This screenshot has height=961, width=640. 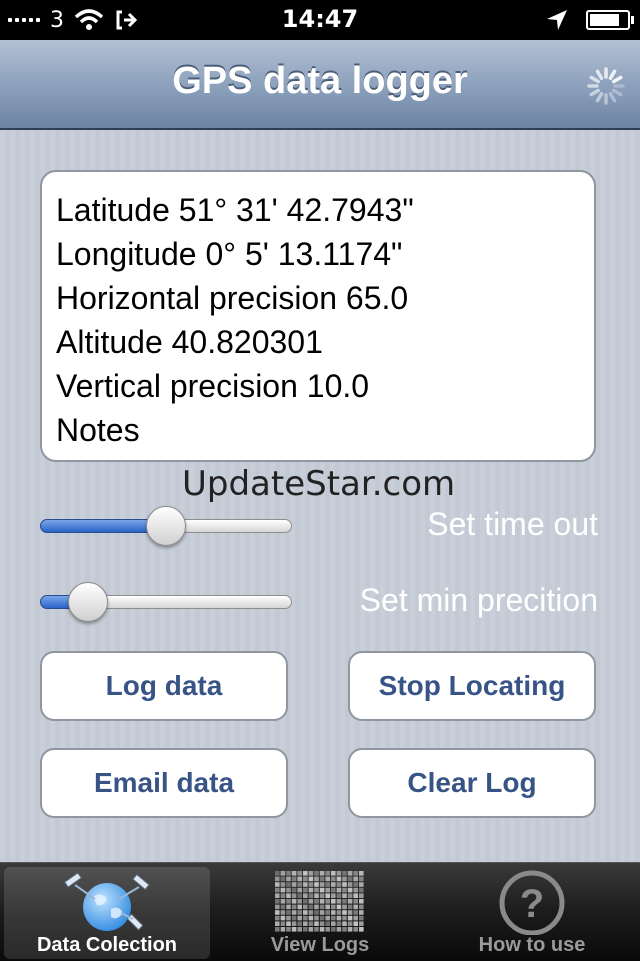 What do you see at coordinates (235, 210) in the screenshot?
I see `latitude-line: Latitude 51° 31' 42.7943"` at bounding box center [235, 210].